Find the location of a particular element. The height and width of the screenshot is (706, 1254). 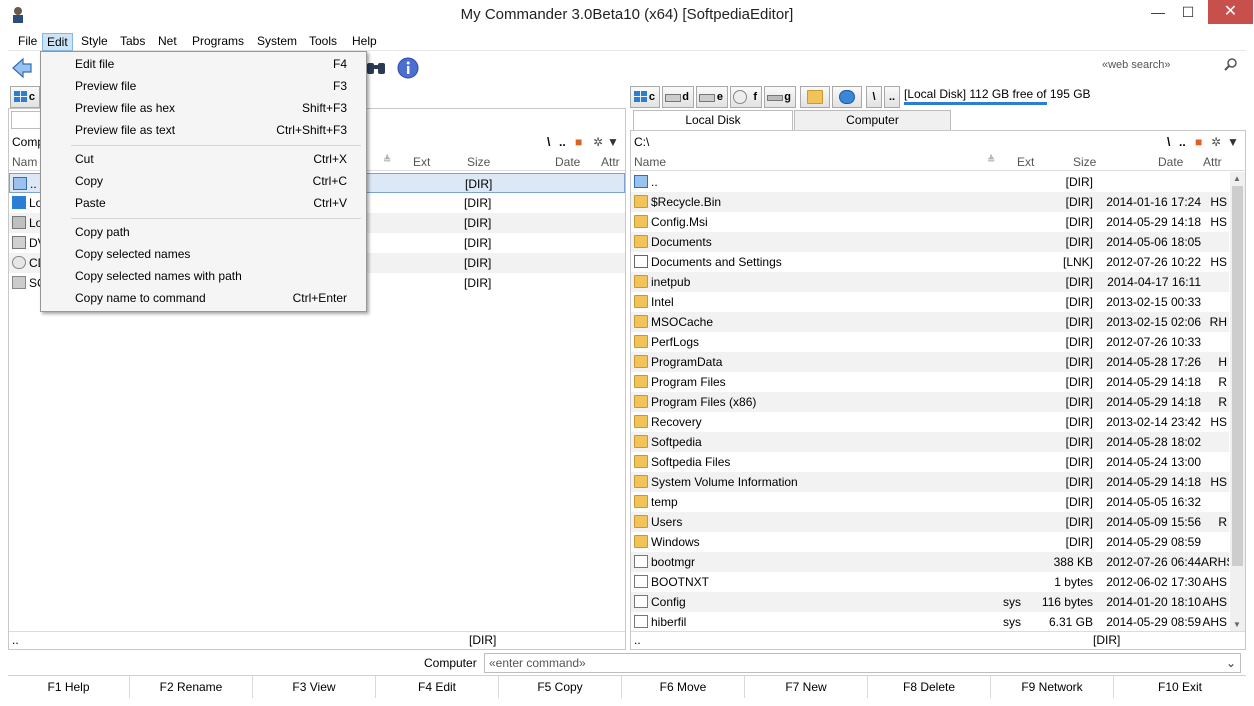

drive-button-e: e is located at coordinates (712, 97).